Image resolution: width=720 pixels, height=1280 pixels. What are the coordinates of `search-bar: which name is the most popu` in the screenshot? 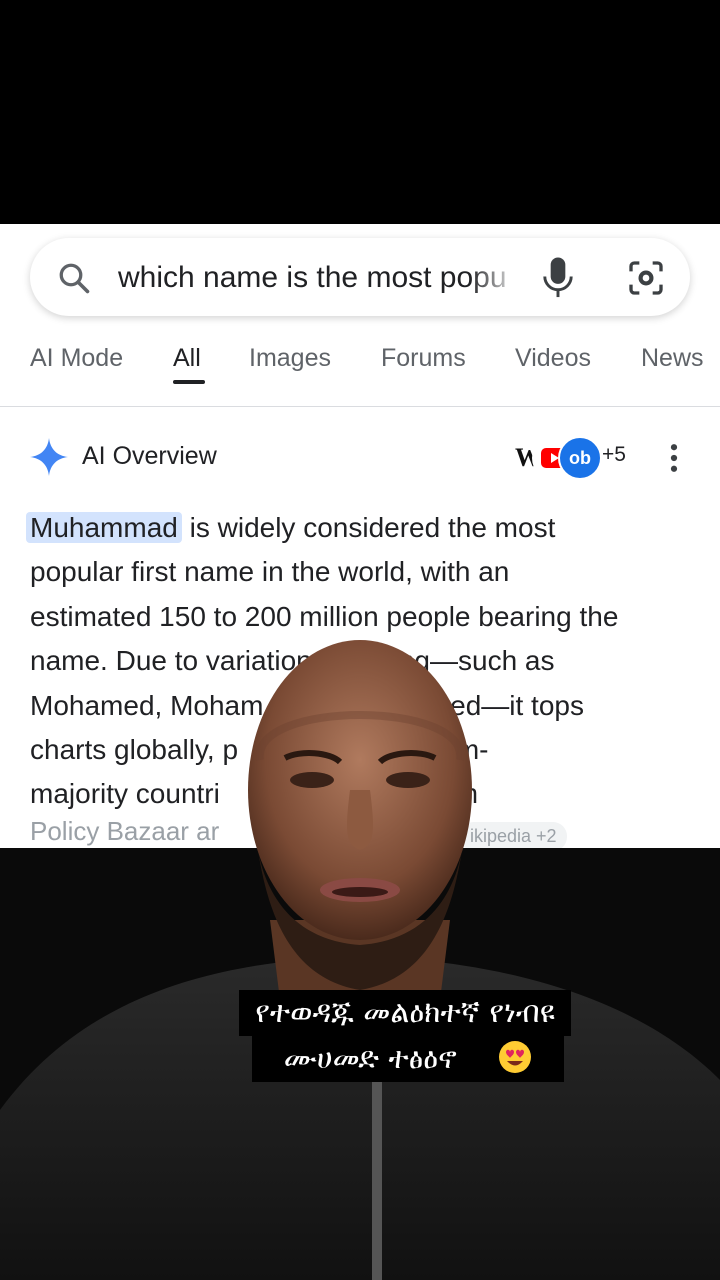 It's located at (360, 277).